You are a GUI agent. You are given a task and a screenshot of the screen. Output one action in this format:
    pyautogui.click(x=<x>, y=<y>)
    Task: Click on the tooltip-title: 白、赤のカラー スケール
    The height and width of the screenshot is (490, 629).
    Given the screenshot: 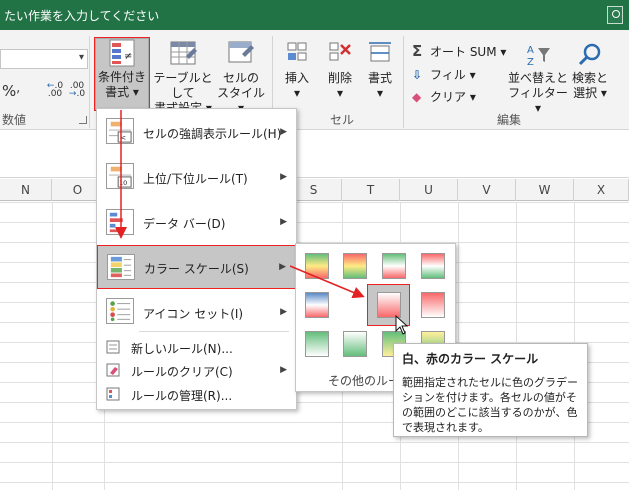 What is the action you would take?
    pyautogui.click(x=470, y=359)
    